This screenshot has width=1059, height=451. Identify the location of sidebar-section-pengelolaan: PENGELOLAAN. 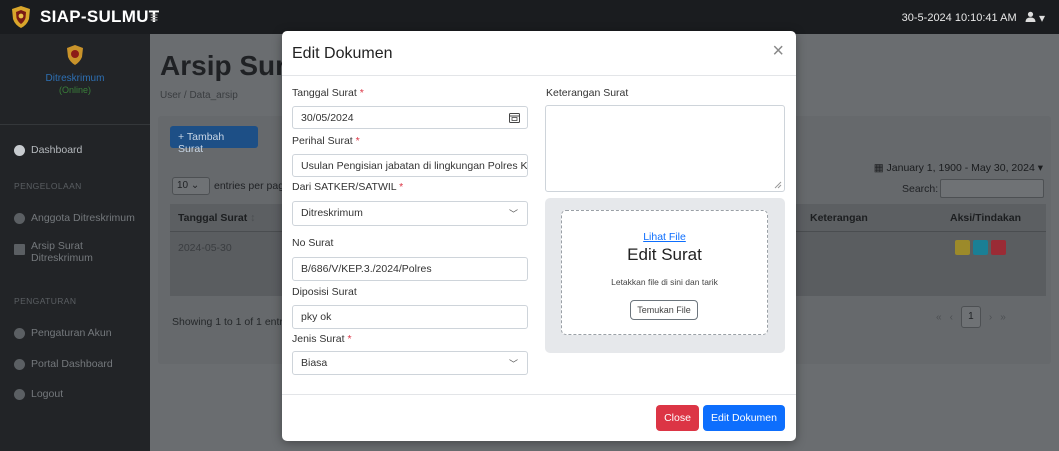
(48, 186).